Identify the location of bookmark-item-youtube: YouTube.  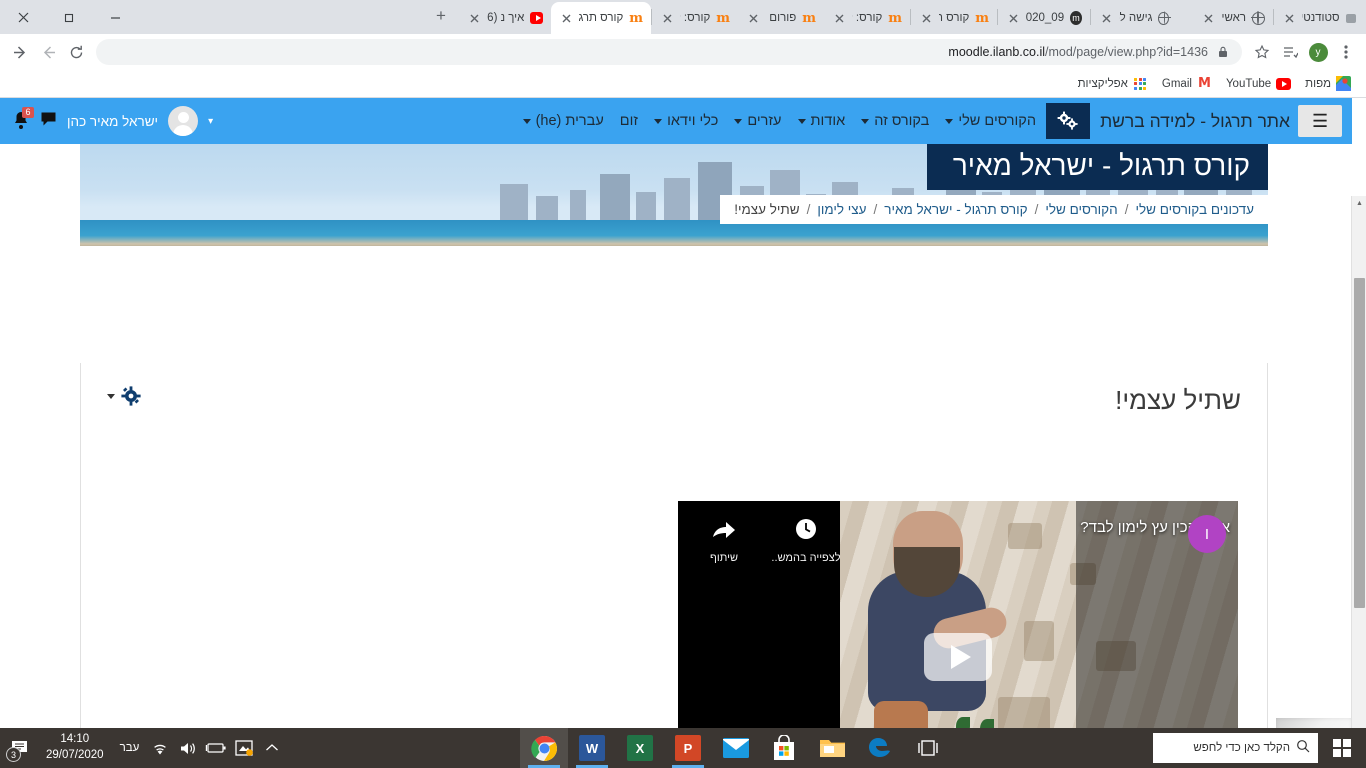
(1258, 83).